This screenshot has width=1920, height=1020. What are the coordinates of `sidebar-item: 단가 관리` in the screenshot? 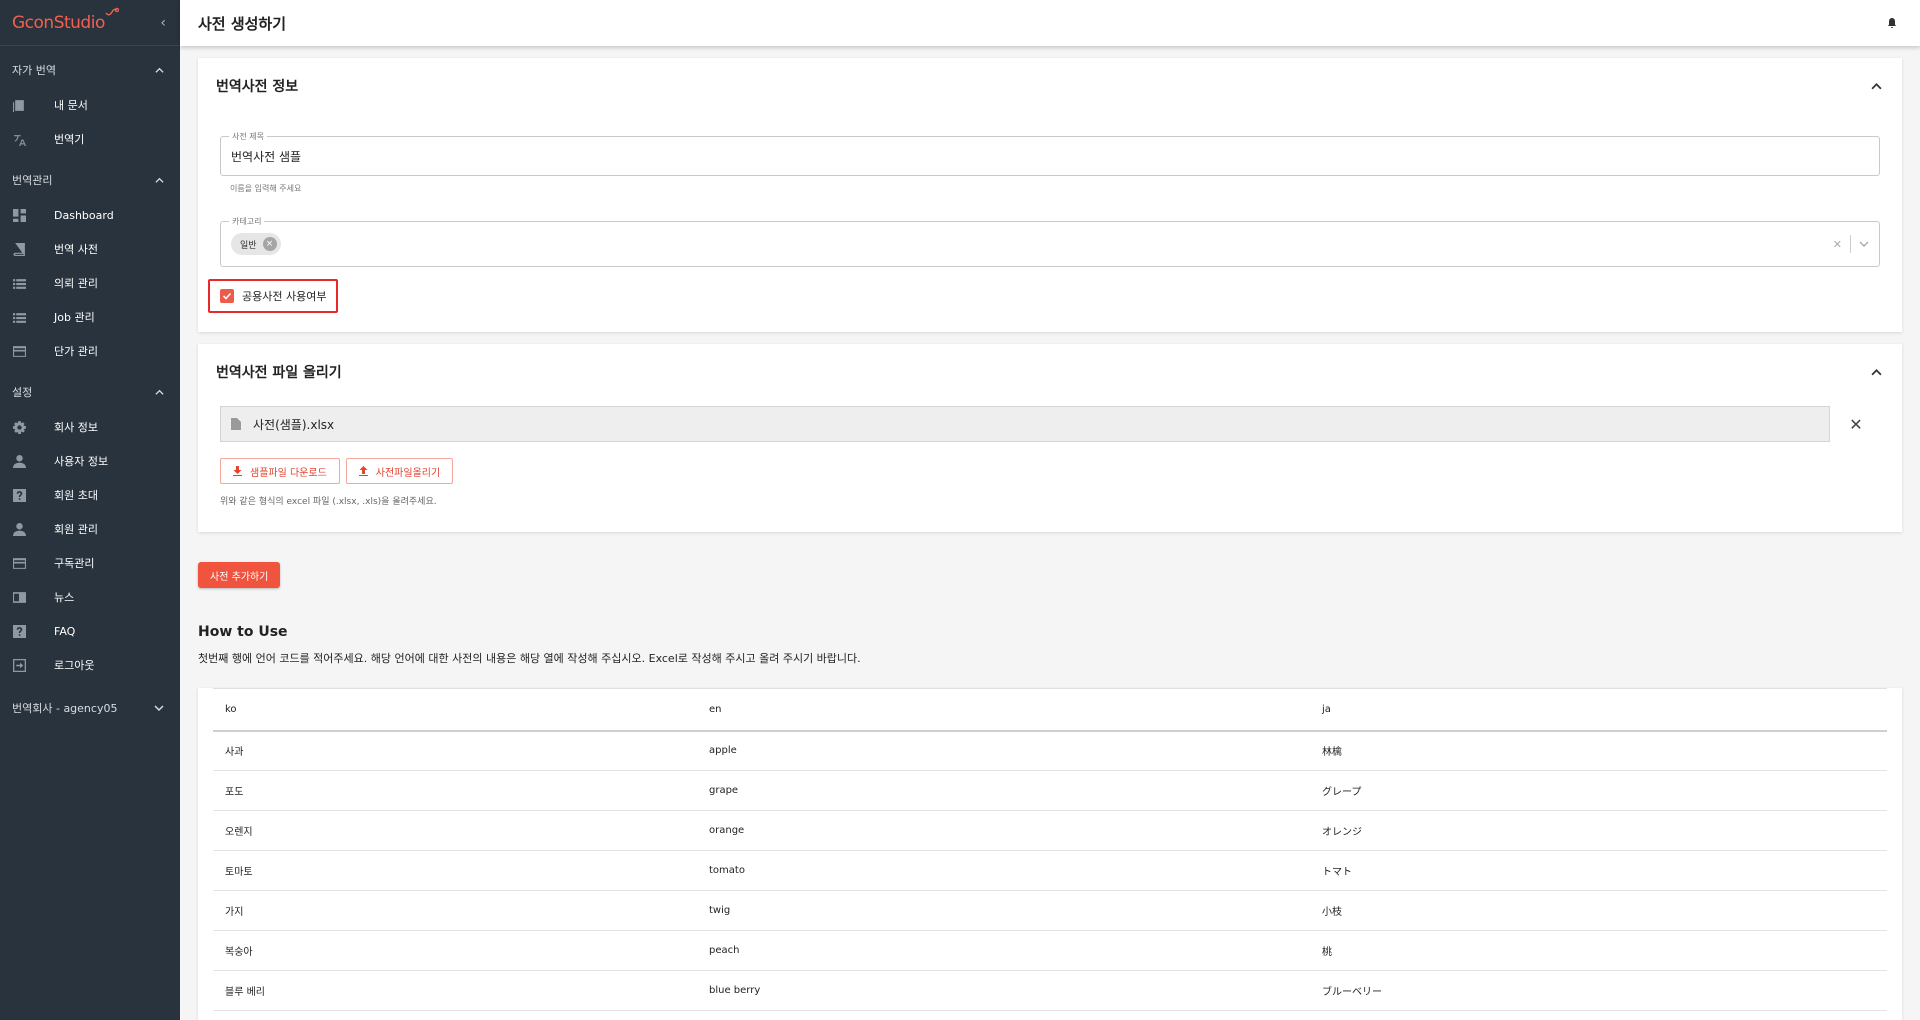 It's located at (90, 351).